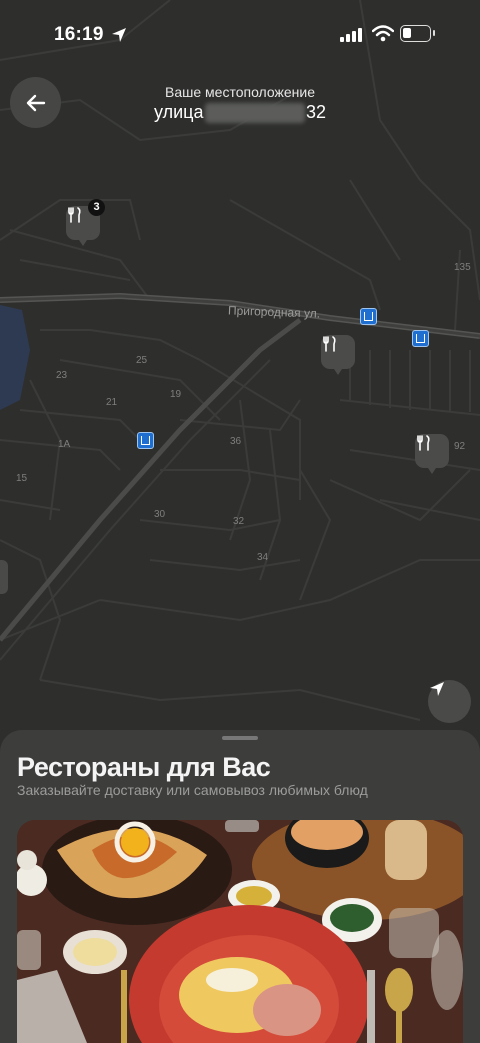 Image resolution: width=480 pixels, height=1043 pixels. Describe the element at coordinates (316, 112) in the screenshot. I see `location-house-number: 32` at that location.